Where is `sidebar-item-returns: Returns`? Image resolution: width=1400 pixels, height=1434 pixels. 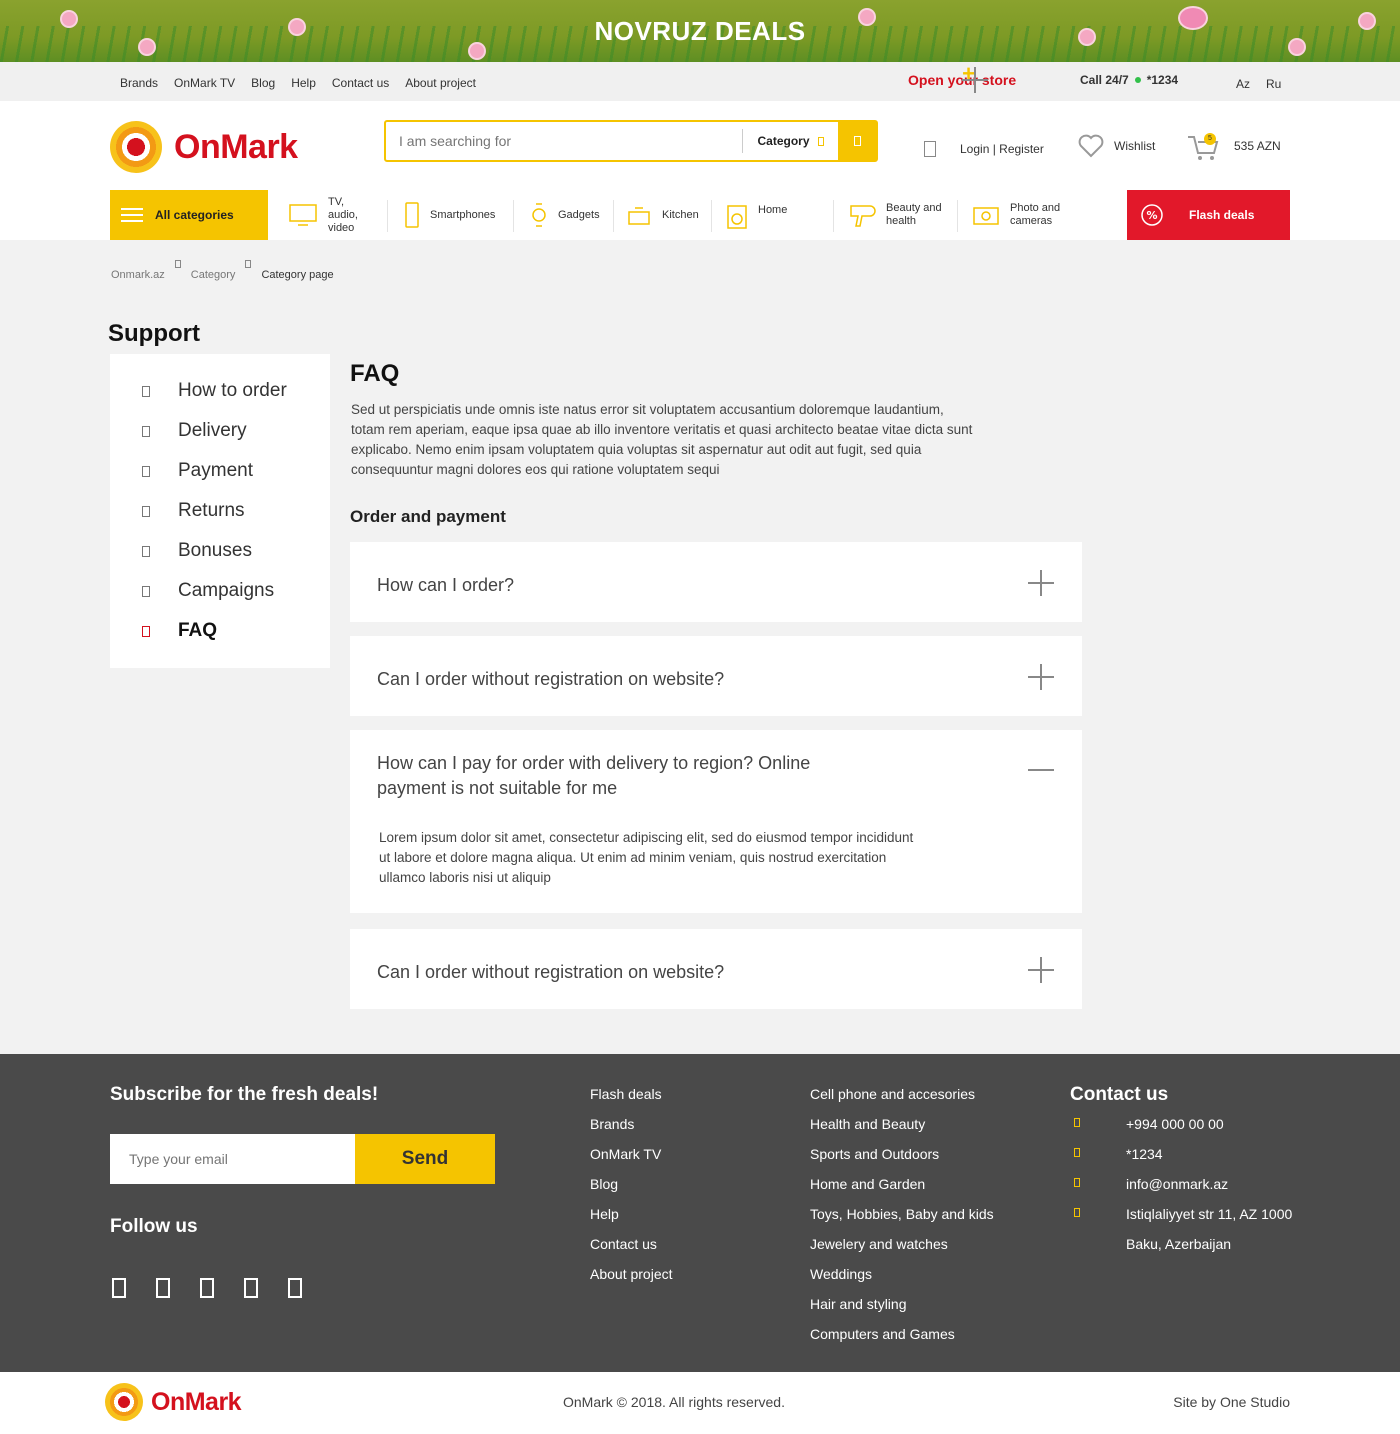
sidebar-item-returns: Returns is located at coordinates (193, 511).